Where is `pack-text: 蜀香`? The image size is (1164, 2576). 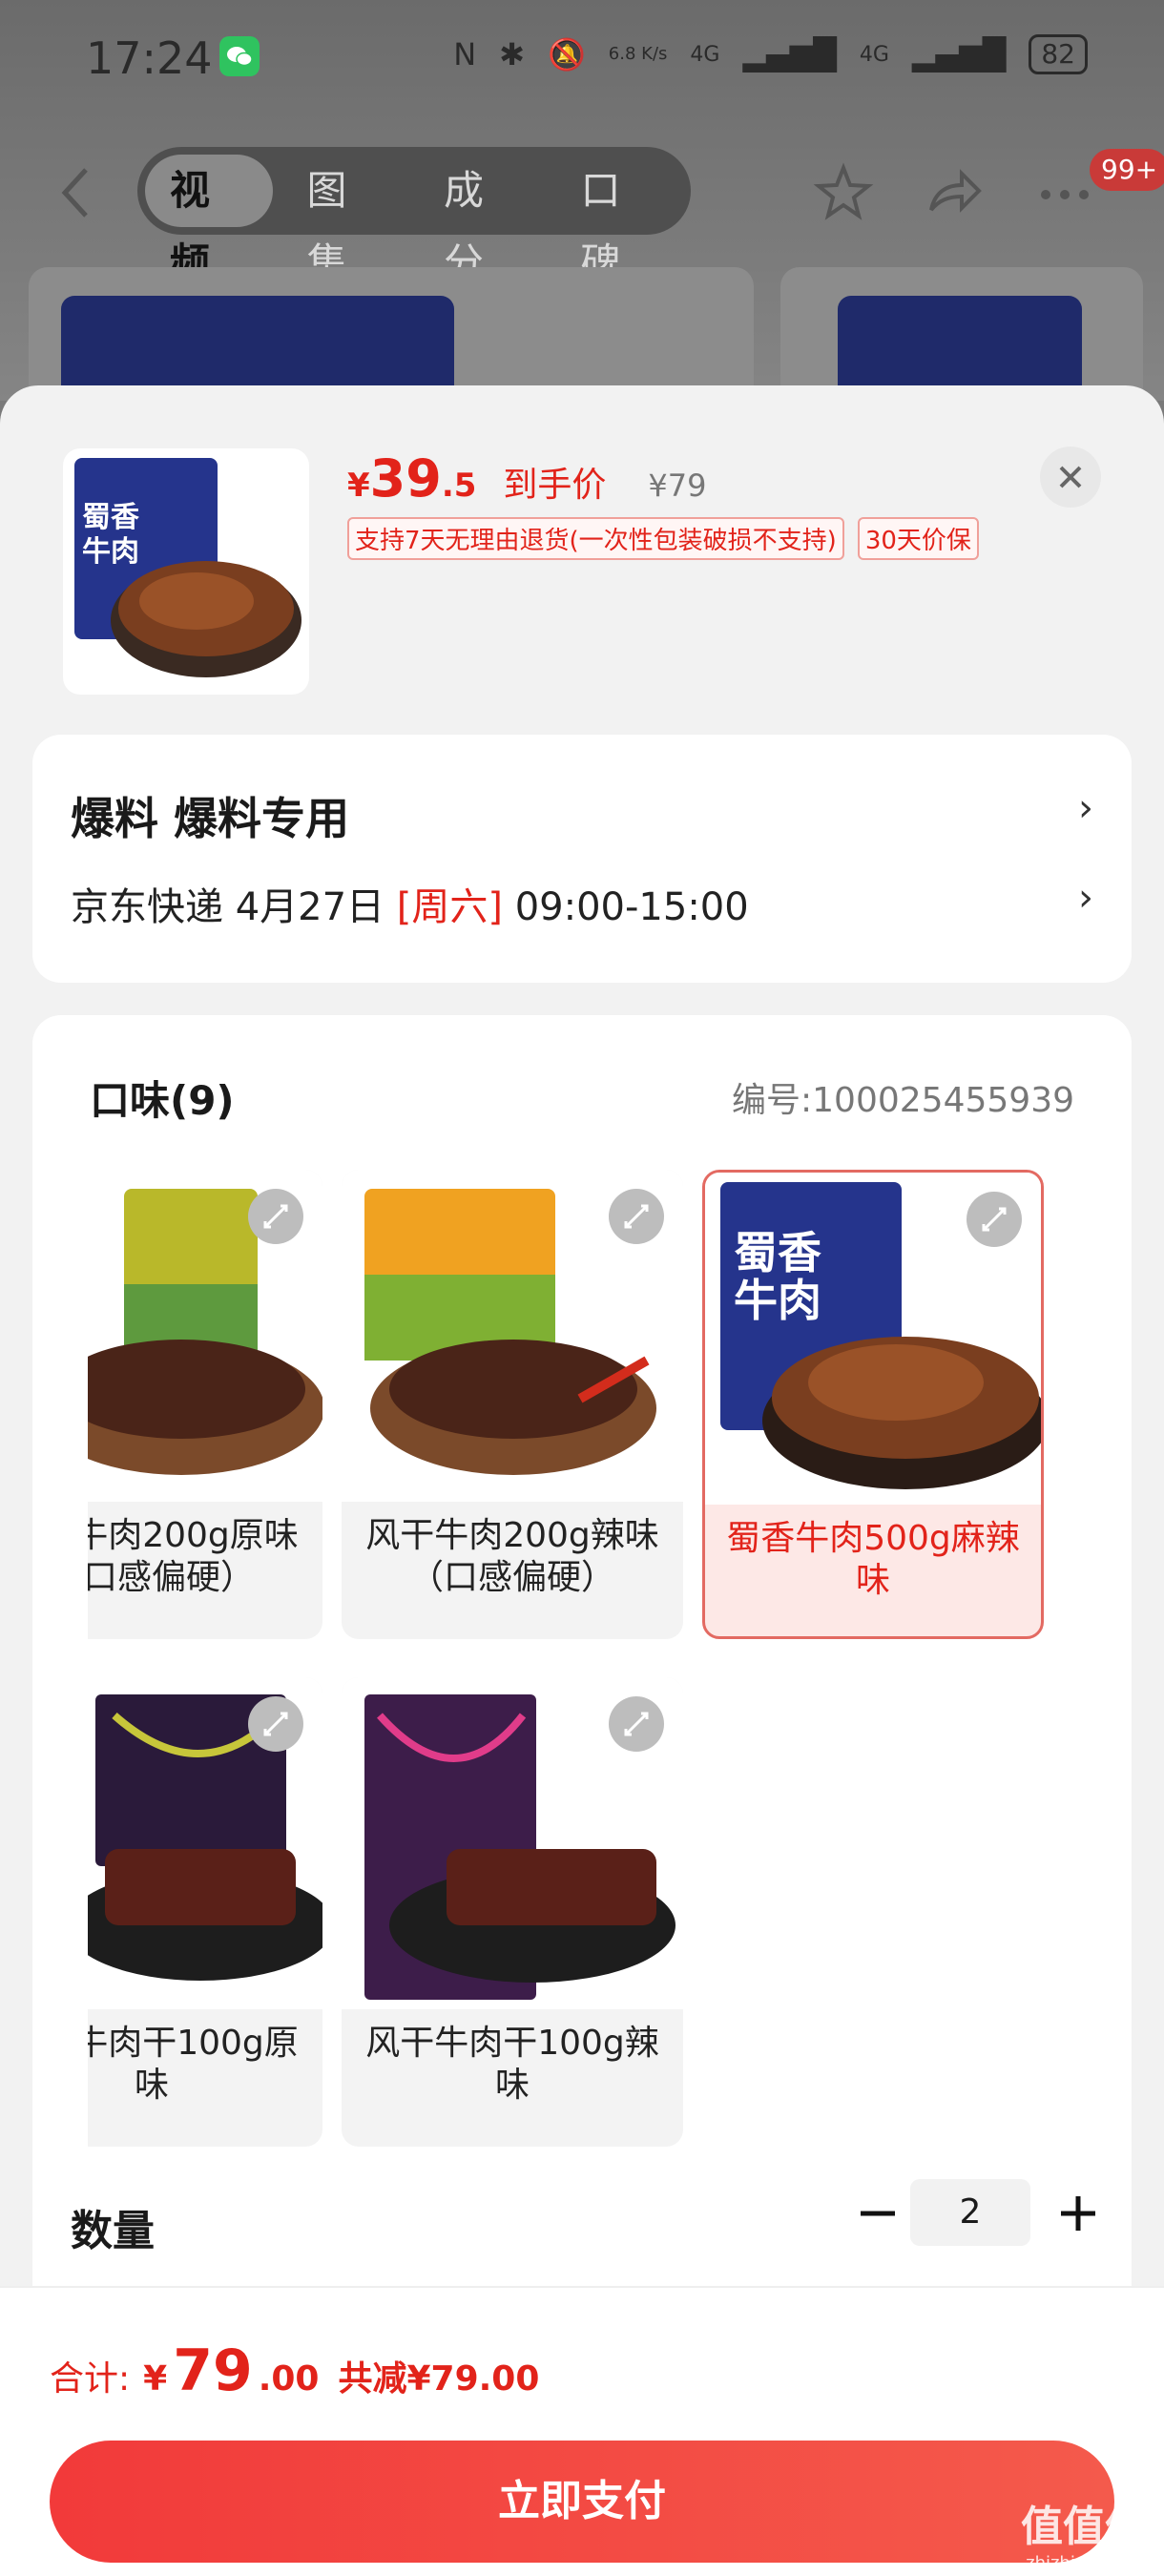
pack-text: 蜀香 is located at coordinates (110, 517).